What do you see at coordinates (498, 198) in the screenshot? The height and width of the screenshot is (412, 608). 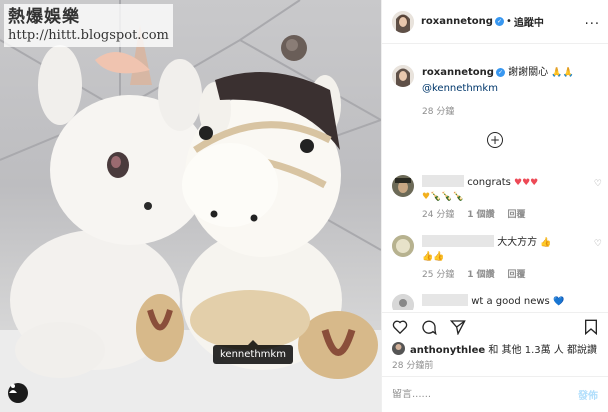 I see `comment-item: congrats ♥♥♥ ♥🍾🍾🍾 24 分鐘 1 個讚 回覆 ♡` at bounding box center [498, 198].